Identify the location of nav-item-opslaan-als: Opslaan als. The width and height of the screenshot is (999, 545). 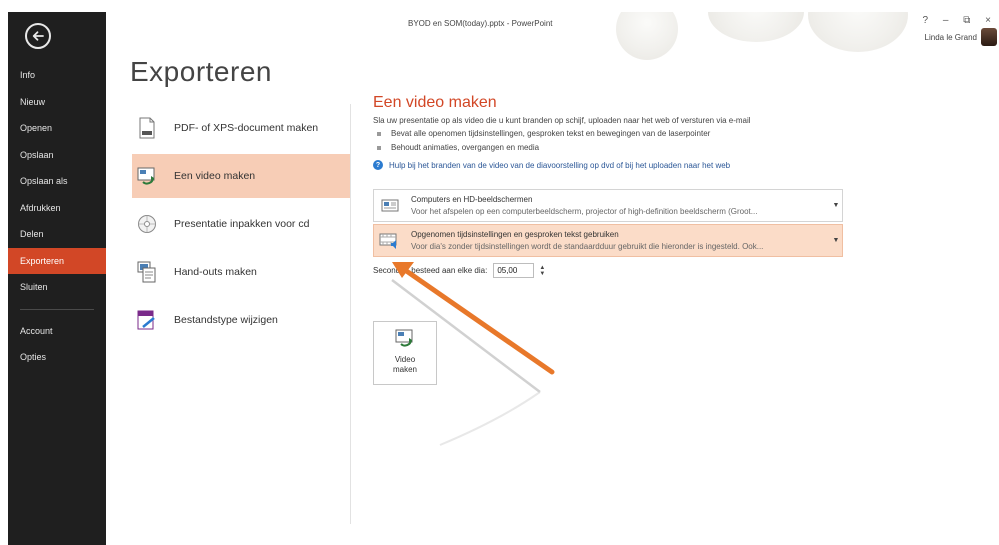
(57, 181).